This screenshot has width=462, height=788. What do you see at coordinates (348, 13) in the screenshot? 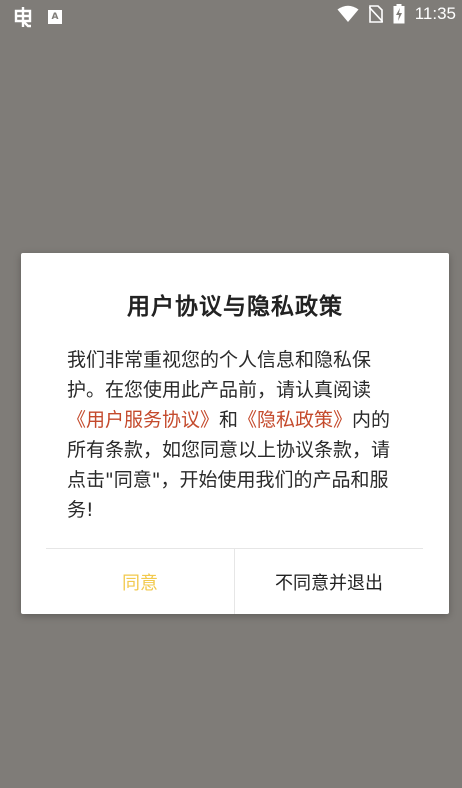
I see `wifi-icon` at bounding box center [348, 13].